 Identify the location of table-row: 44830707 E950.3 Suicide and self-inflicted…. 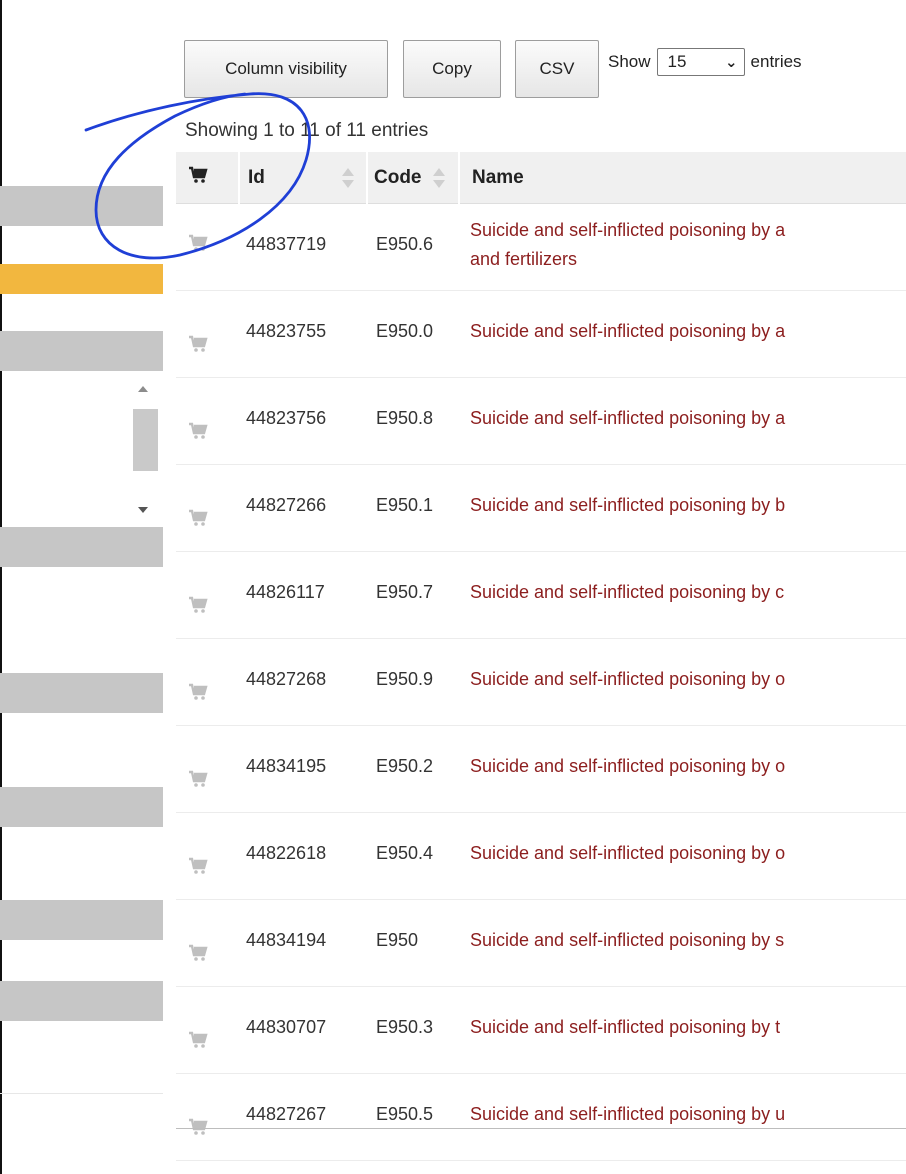
(541, 1030).